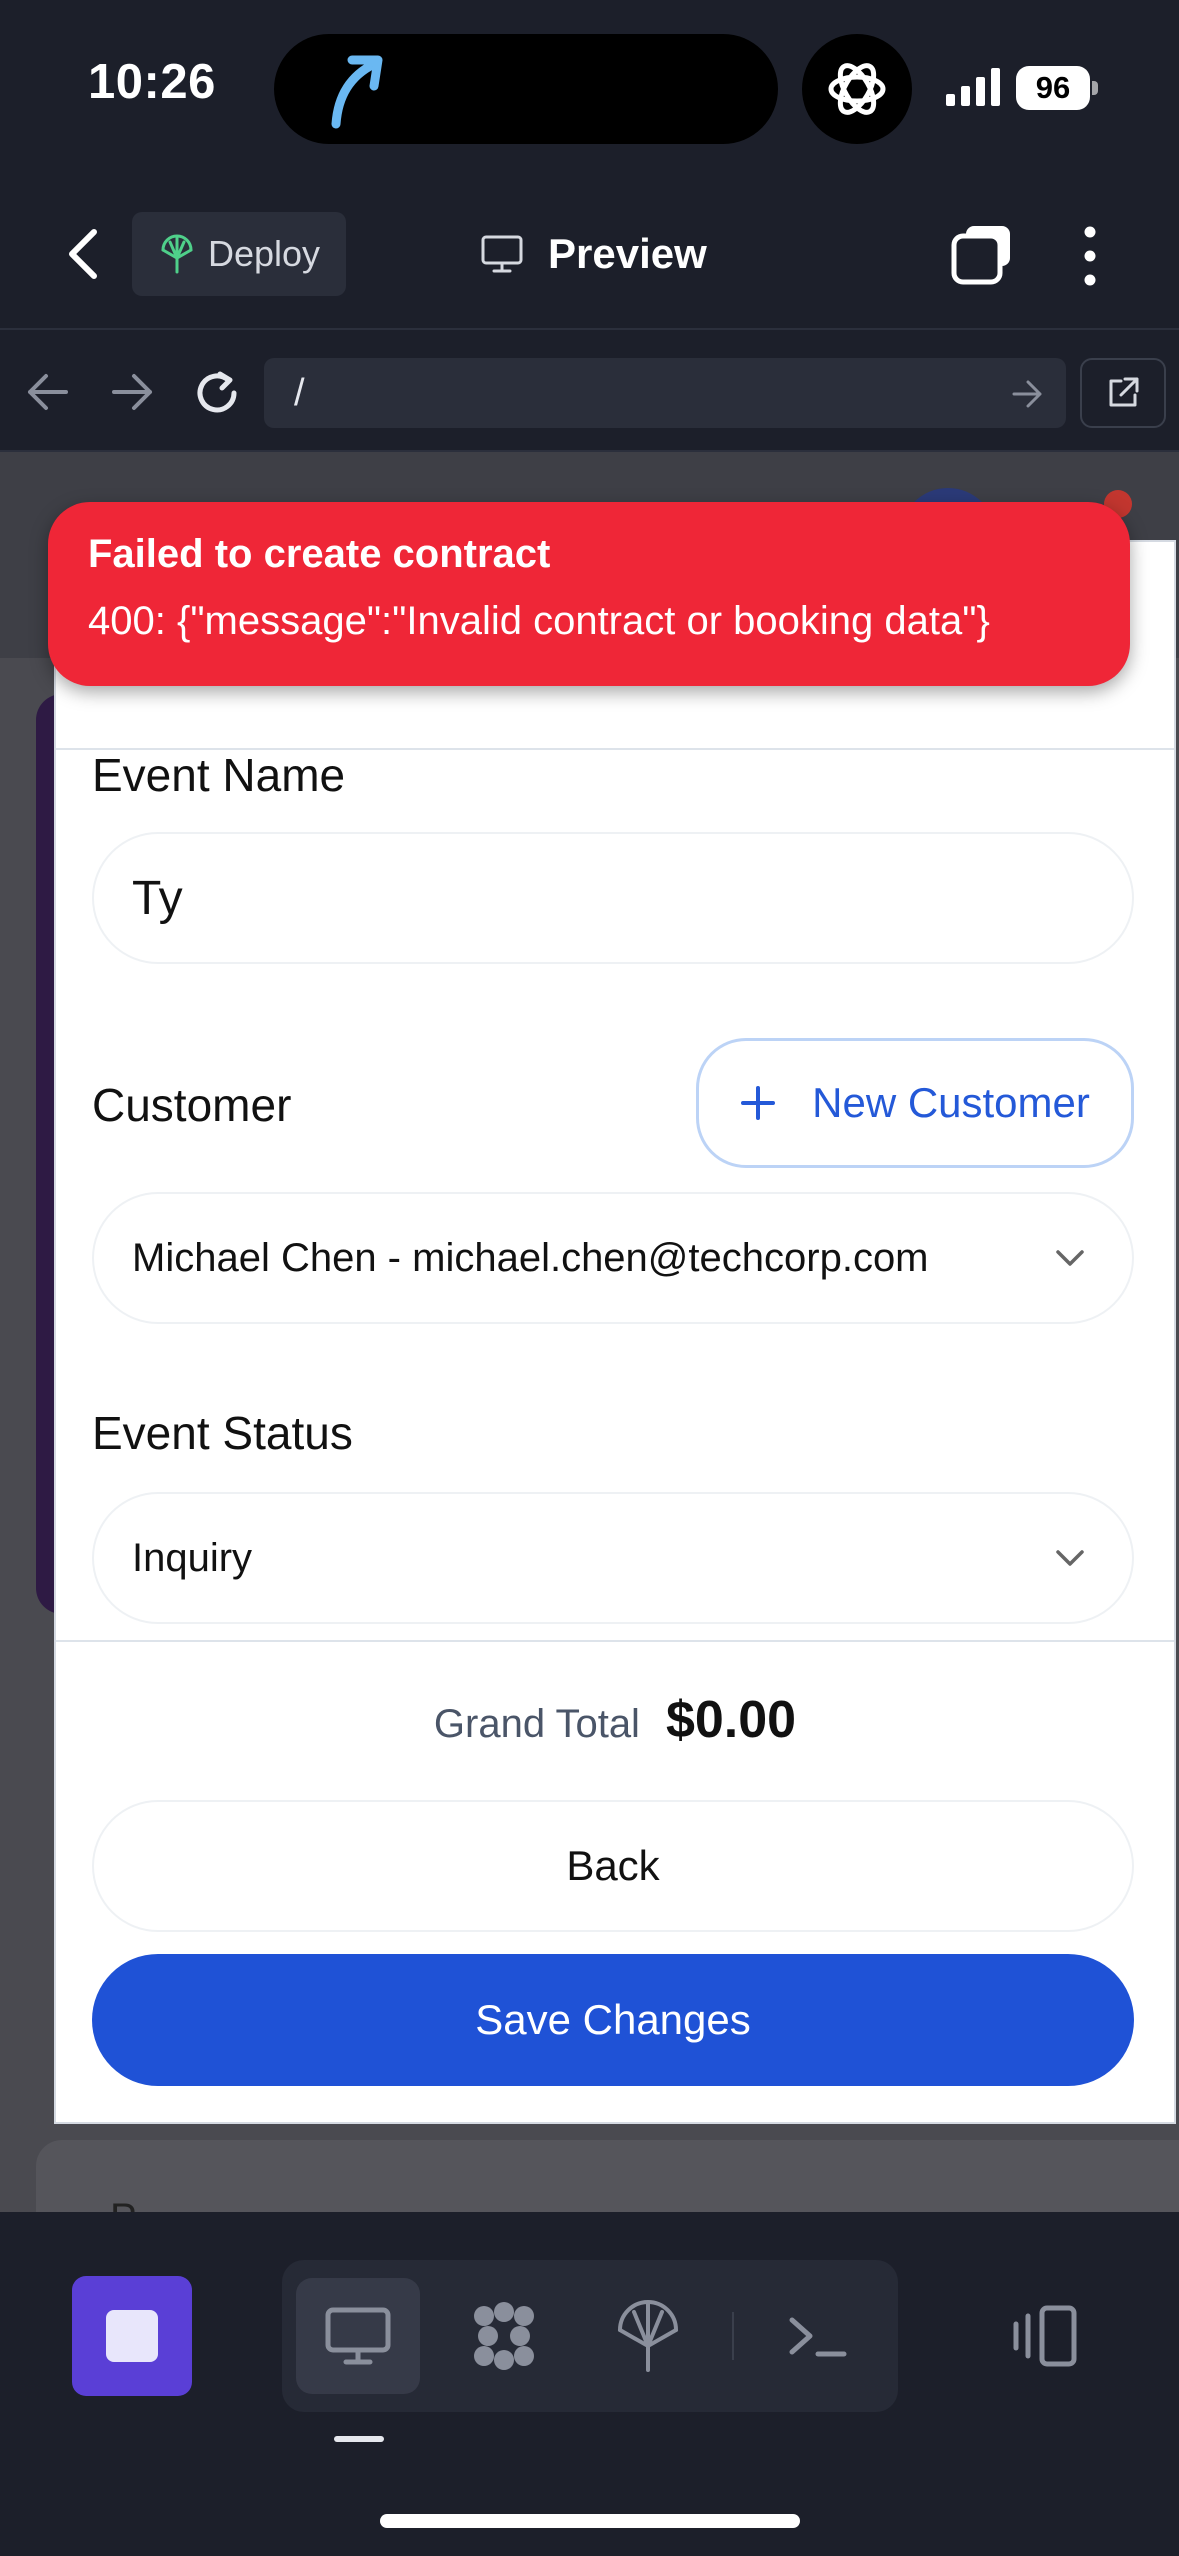  Describe the element at coordinates (152, 82) in the screenshot. I see `status-time: 10:26` at that location.